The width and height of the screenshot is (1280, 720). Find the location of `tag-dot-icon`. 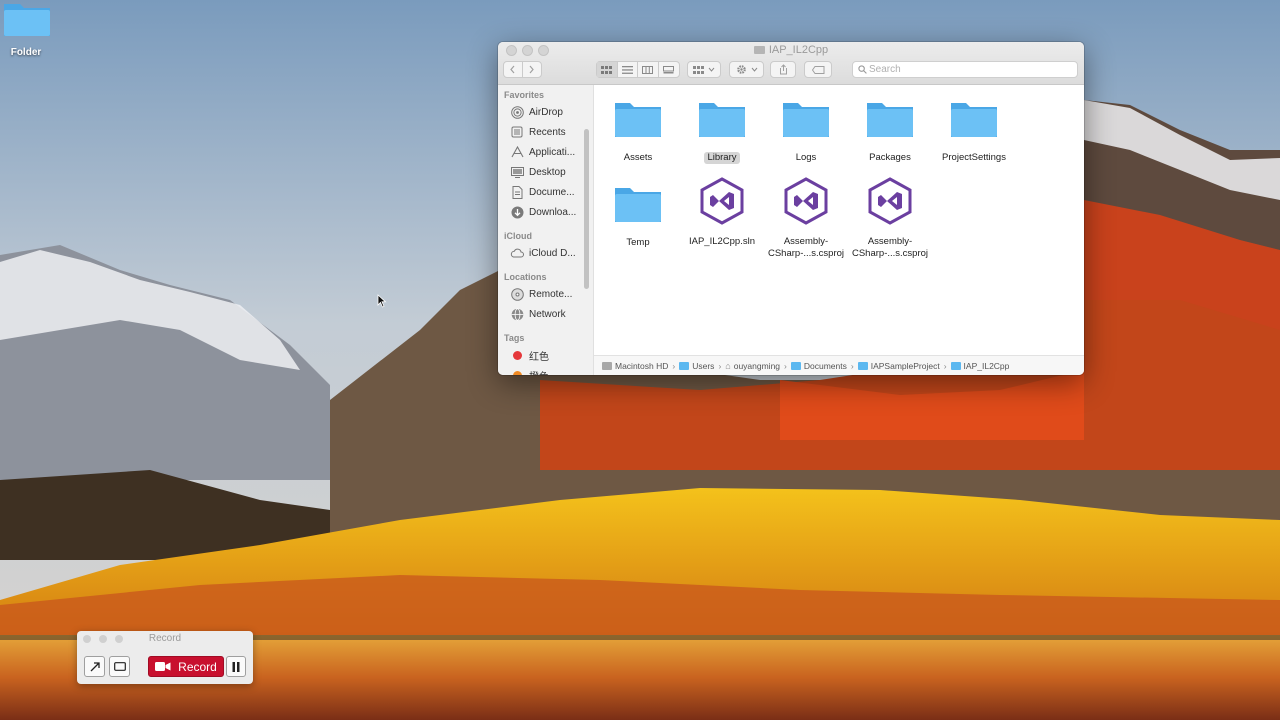

tag-dot-icon is located at coordinates (517, 355).